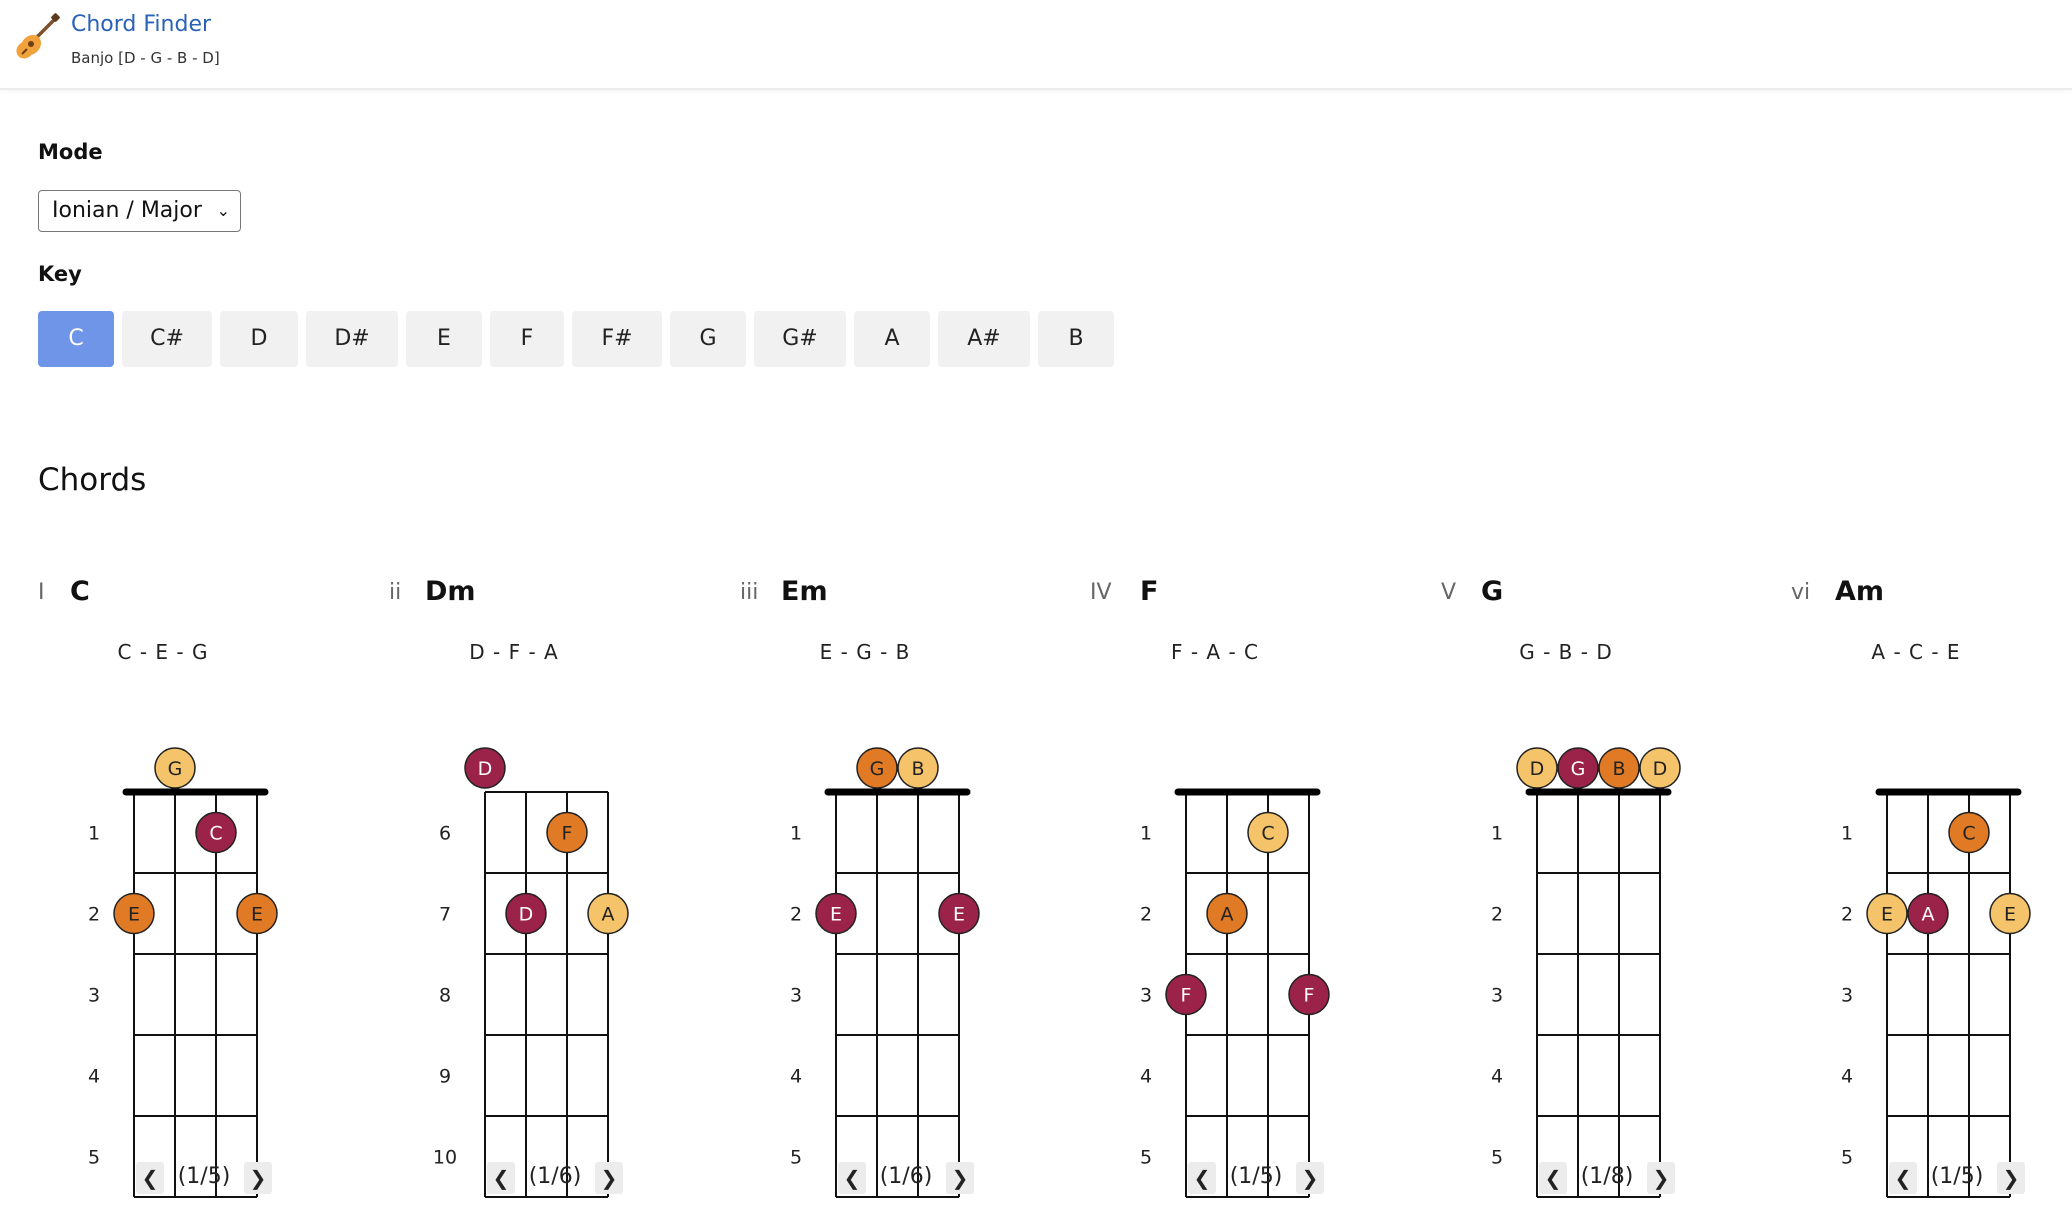 This screenshot has width=2072, height=1224. What do you see at coordinates (141, 24) in the screenshot?
I see `app-title: Chord Finder` at bounding box center [141, 24].